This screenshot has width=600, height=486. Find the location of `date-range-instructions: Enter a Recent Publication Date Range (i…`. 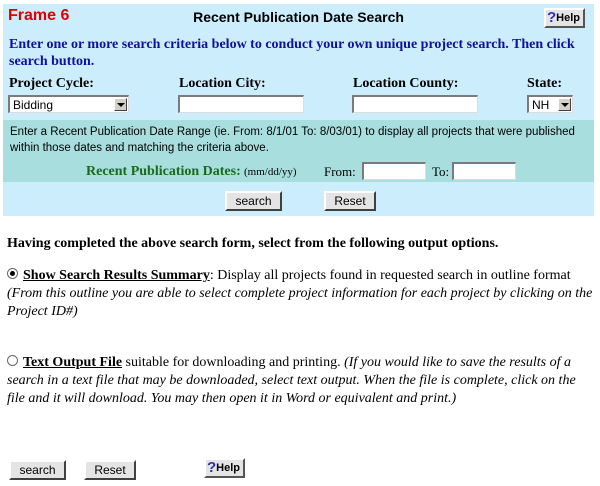

date-range-instructions: Enter a Recent Publication Date Range (i… is located at coordinates (292, 140).